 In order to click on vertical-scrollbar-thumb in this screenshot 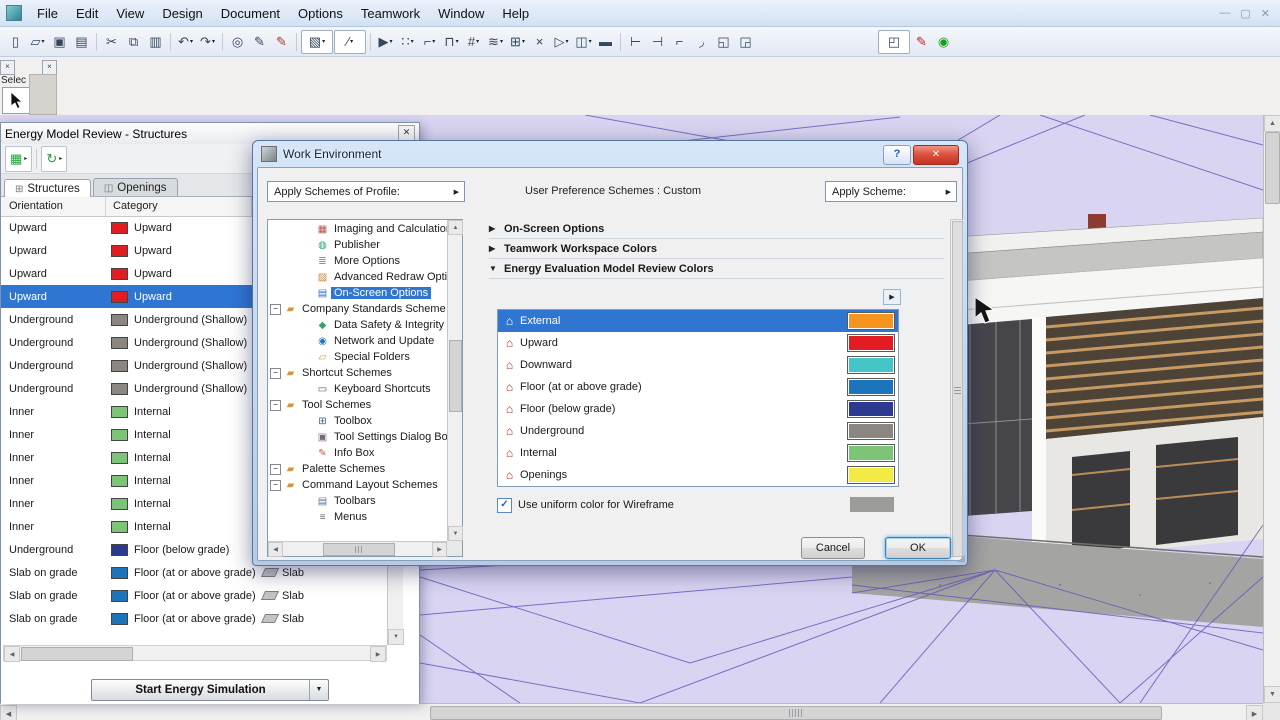, I will do `click(1272, 168)`.